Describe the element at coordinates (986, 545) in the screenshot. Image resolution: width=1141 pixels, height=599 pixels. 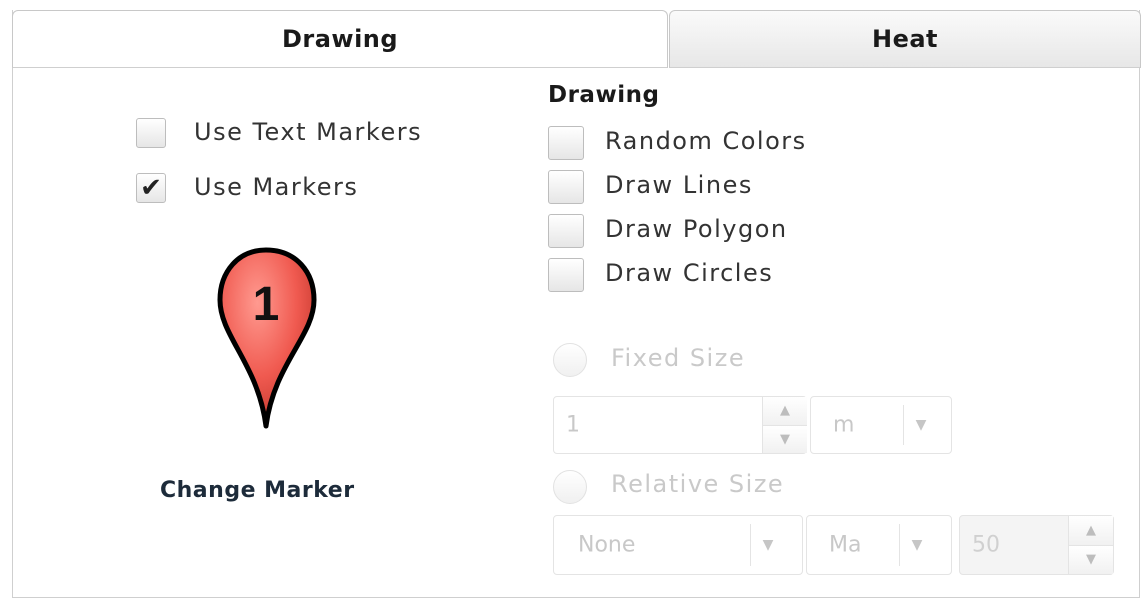
I see `relative-value: 50` at that location.